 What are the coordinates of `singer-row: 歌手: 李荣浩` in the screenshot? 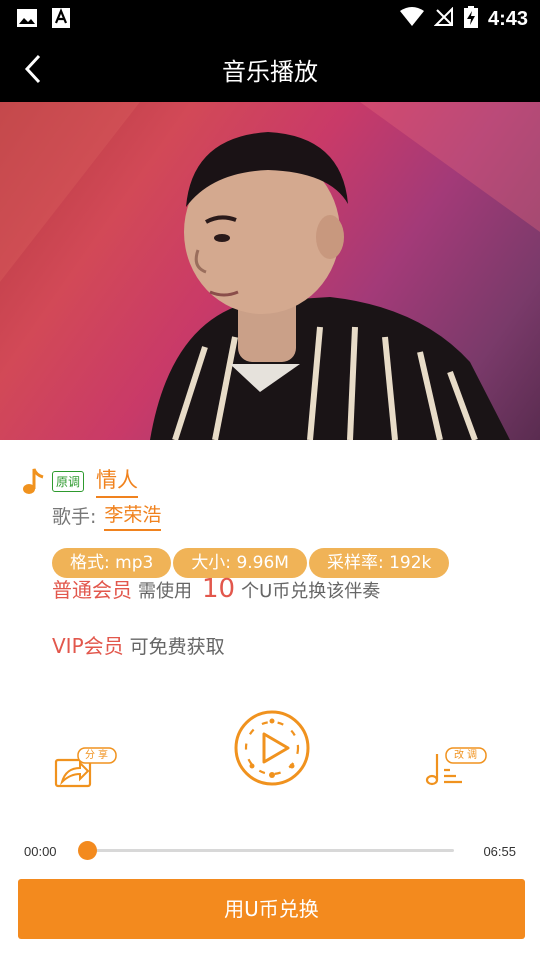 It's located at (107, 515).